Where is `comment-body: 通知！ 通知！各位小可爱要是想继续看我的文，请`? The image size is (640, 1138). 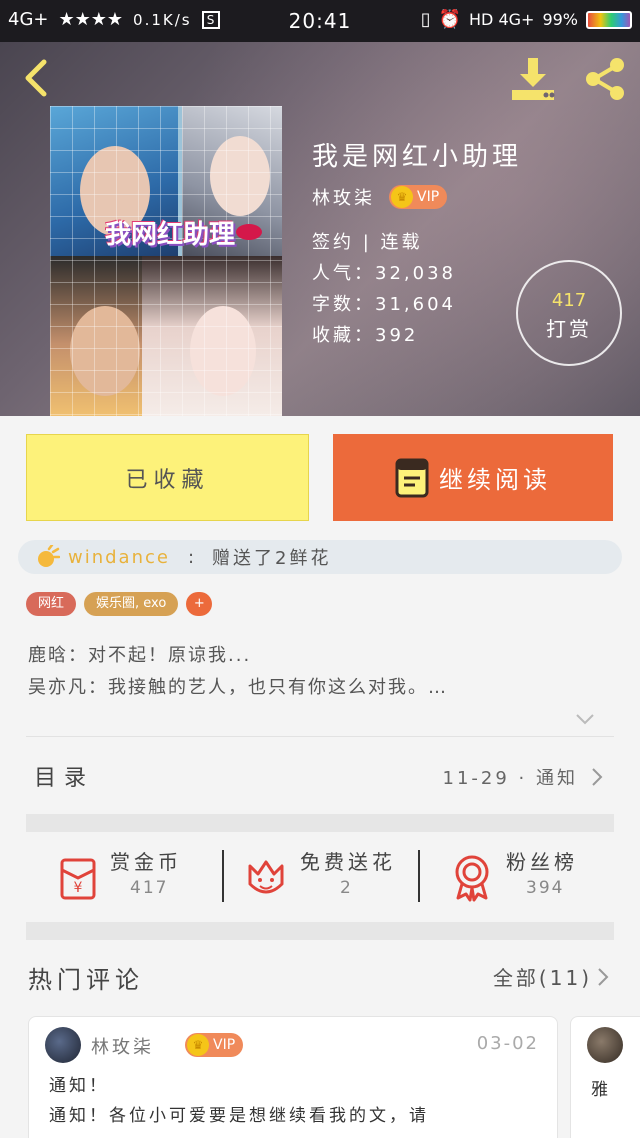
comment-body: 通知！ 通知！各位小可爱要是想继续看我的文，请 is located at coordinates (294, 1101).